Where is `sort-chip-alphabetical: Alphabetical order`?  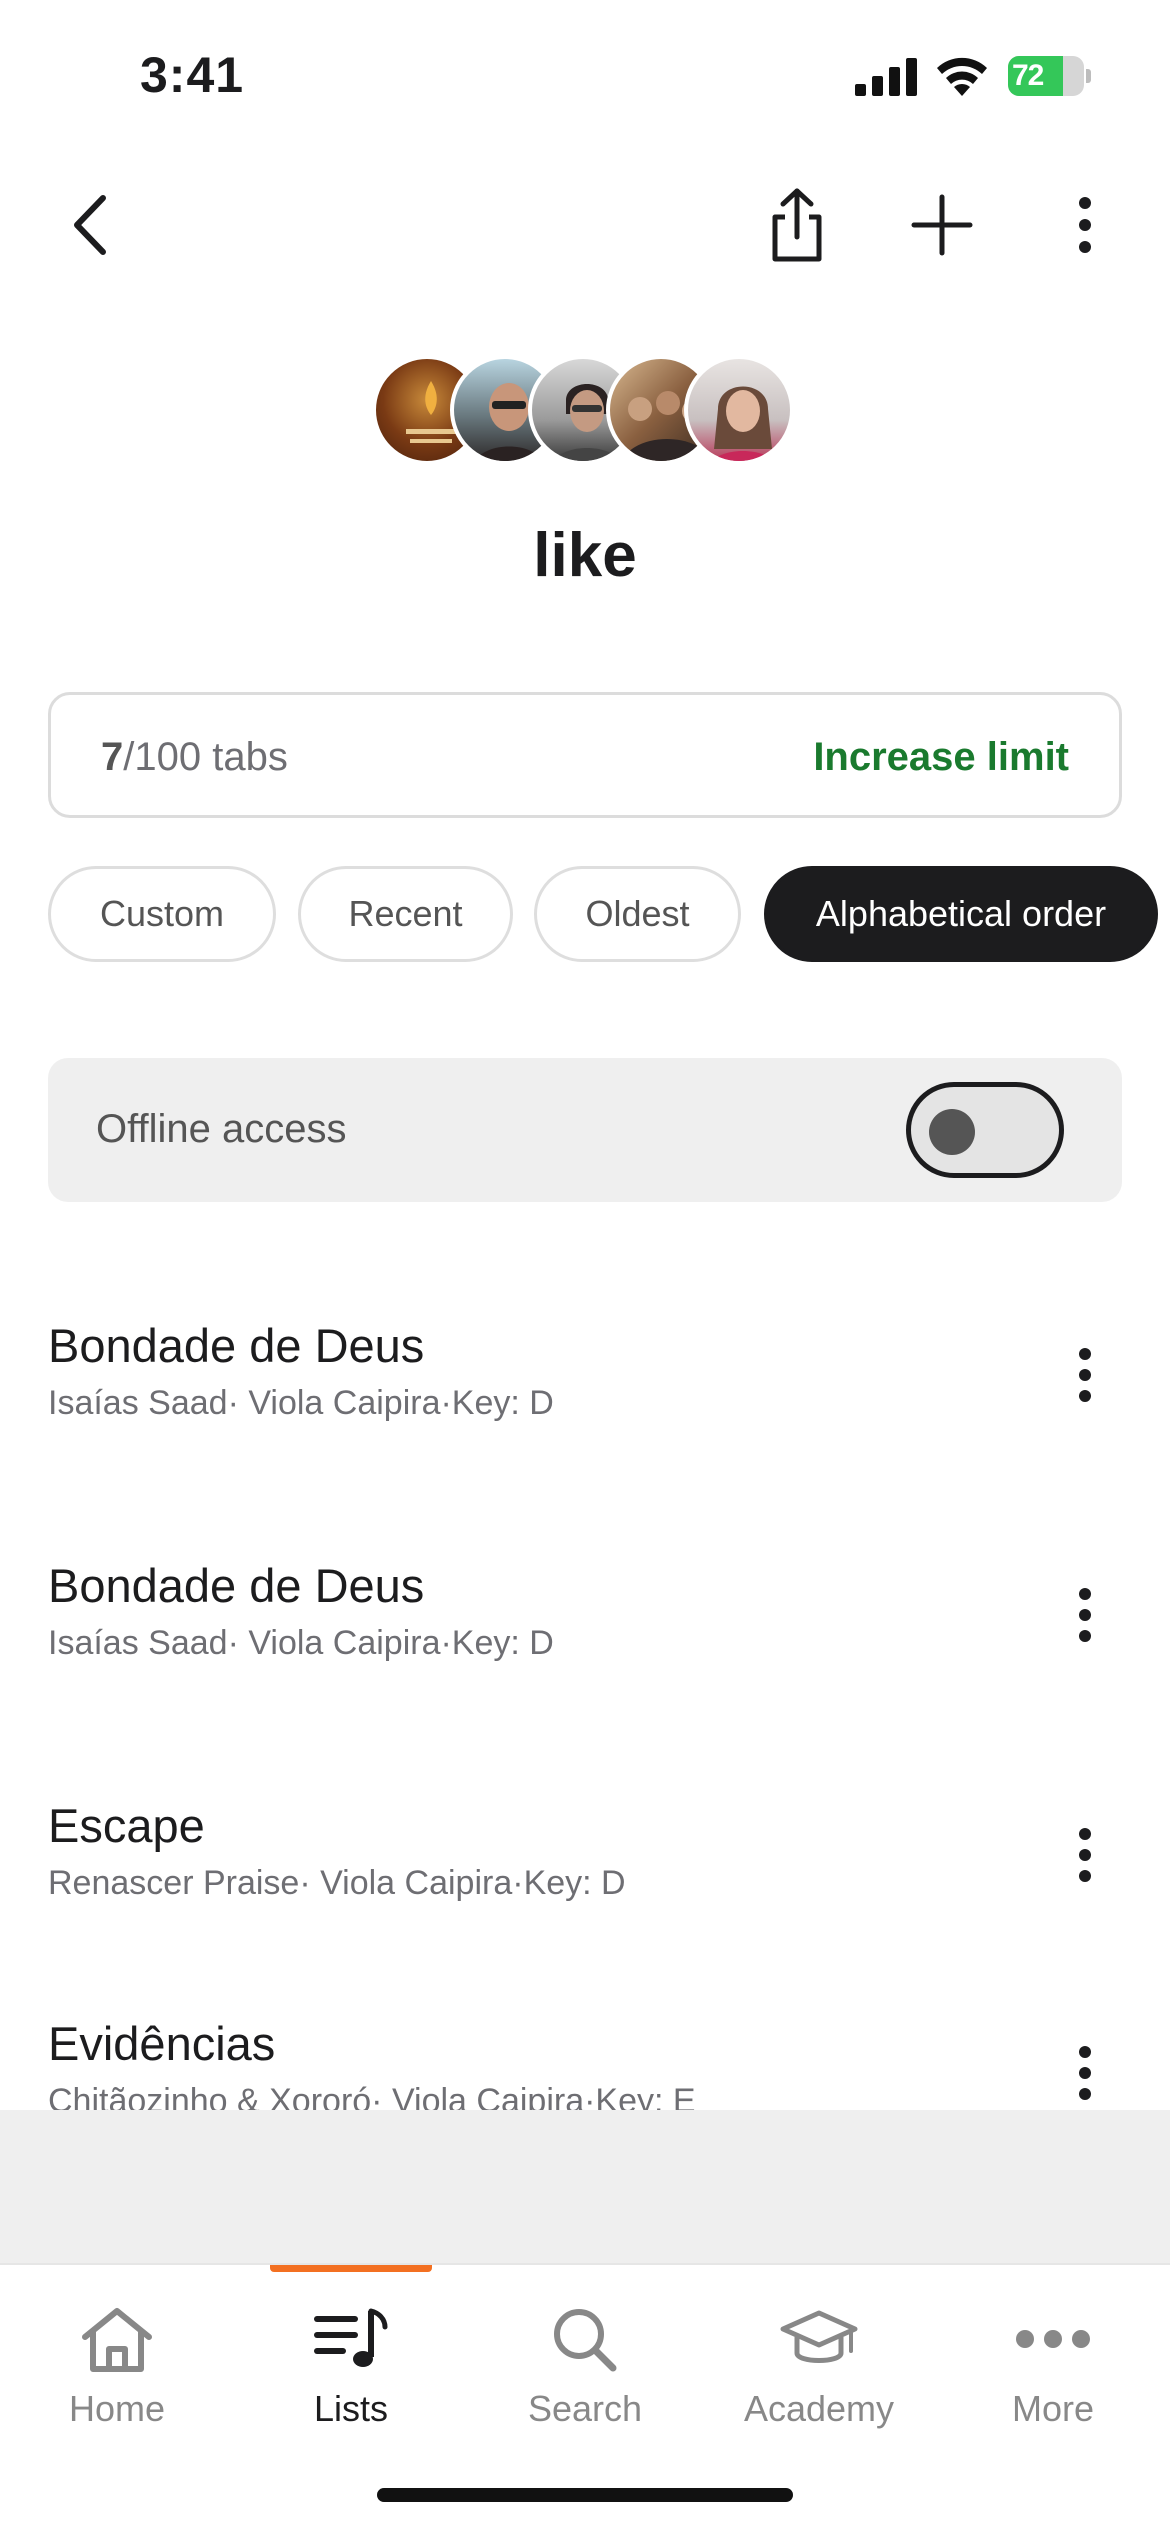
sort-chip-alphabetical: Alphabetical order is located at coordinates (961, 914).